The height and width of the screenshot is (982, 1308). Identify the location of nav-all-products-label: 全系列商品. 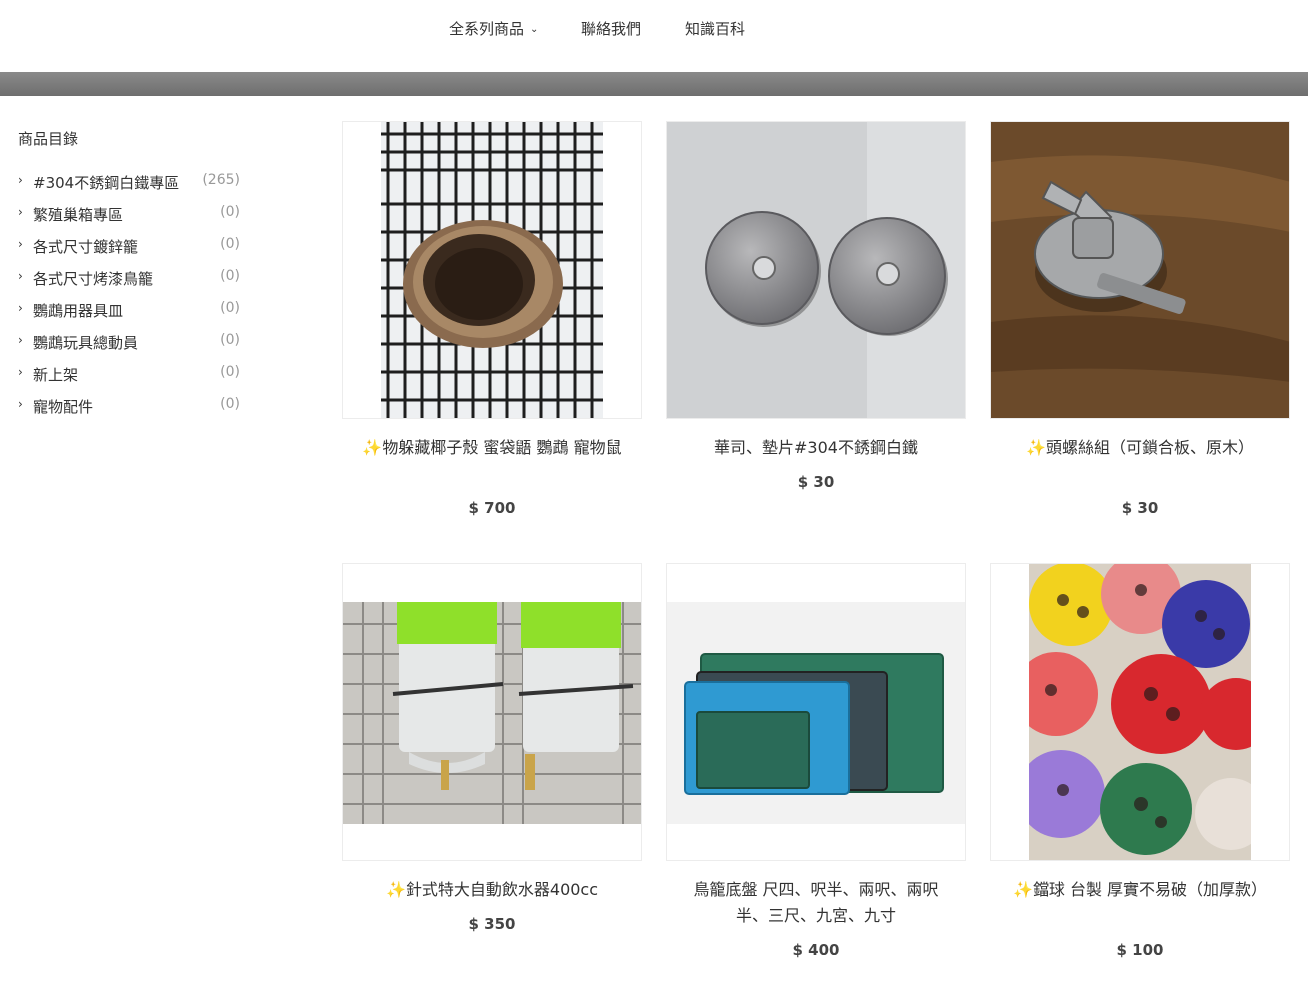
(487, 29).